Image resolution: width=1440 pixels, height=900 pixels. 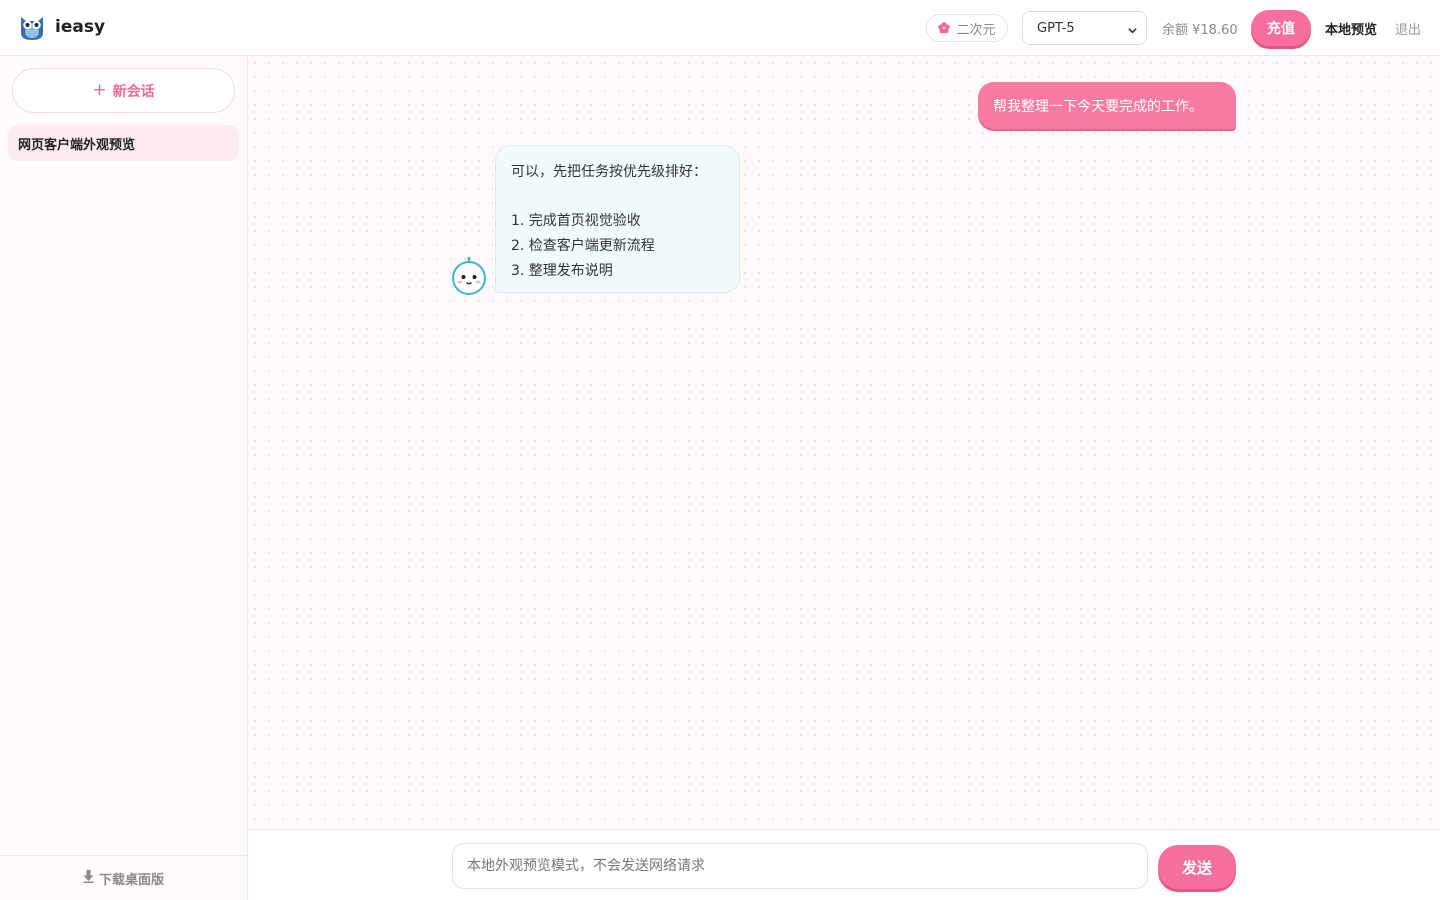 What do you see at coordinates (720, 28) in the screenshot?
I see `top-header: ieasy 二次元 GPT-5 余额 ¥18.60 充值 本地预览 退出` at bounding box center [720, 28].